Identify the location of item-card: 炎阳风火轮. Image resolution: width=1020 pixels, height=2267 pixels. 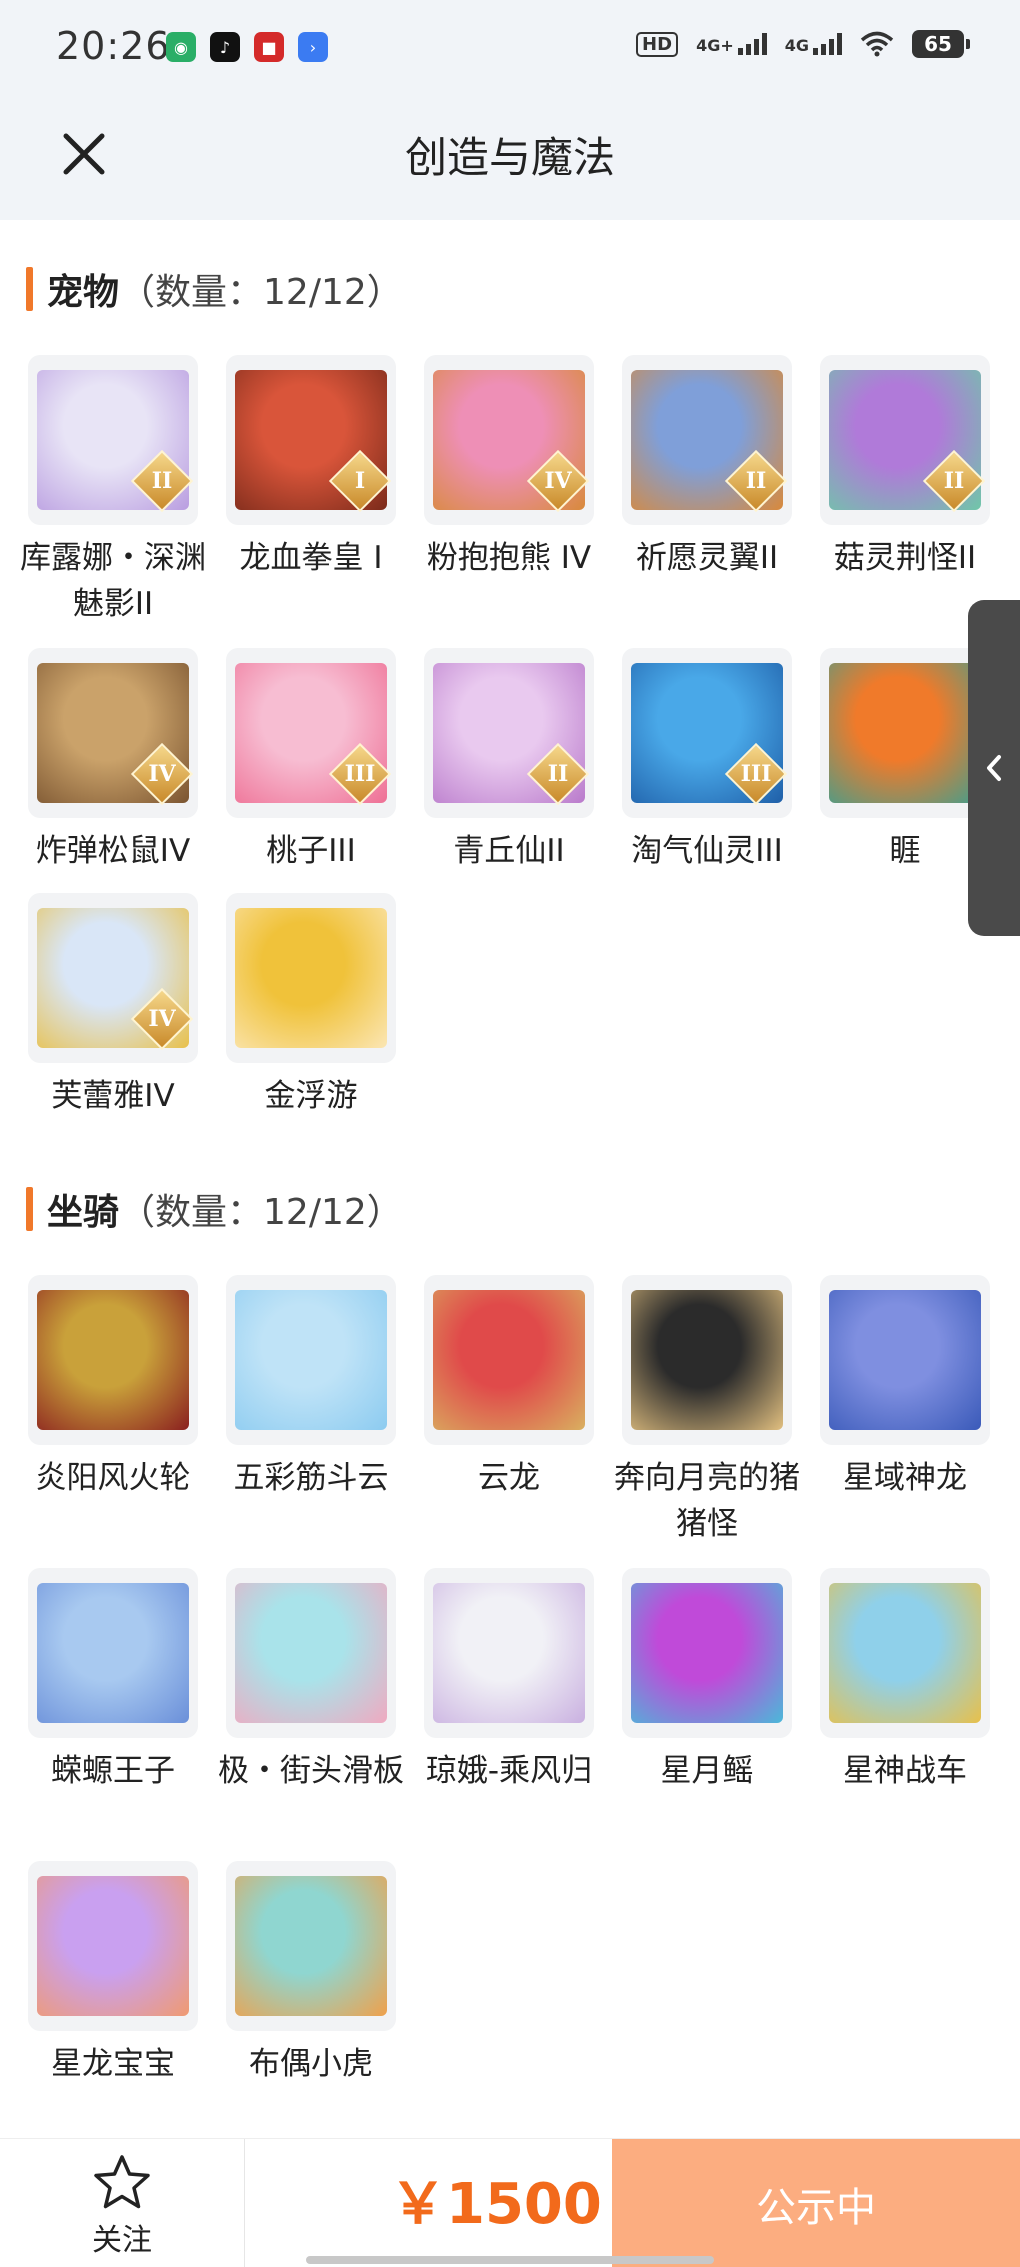
(113, 1388).